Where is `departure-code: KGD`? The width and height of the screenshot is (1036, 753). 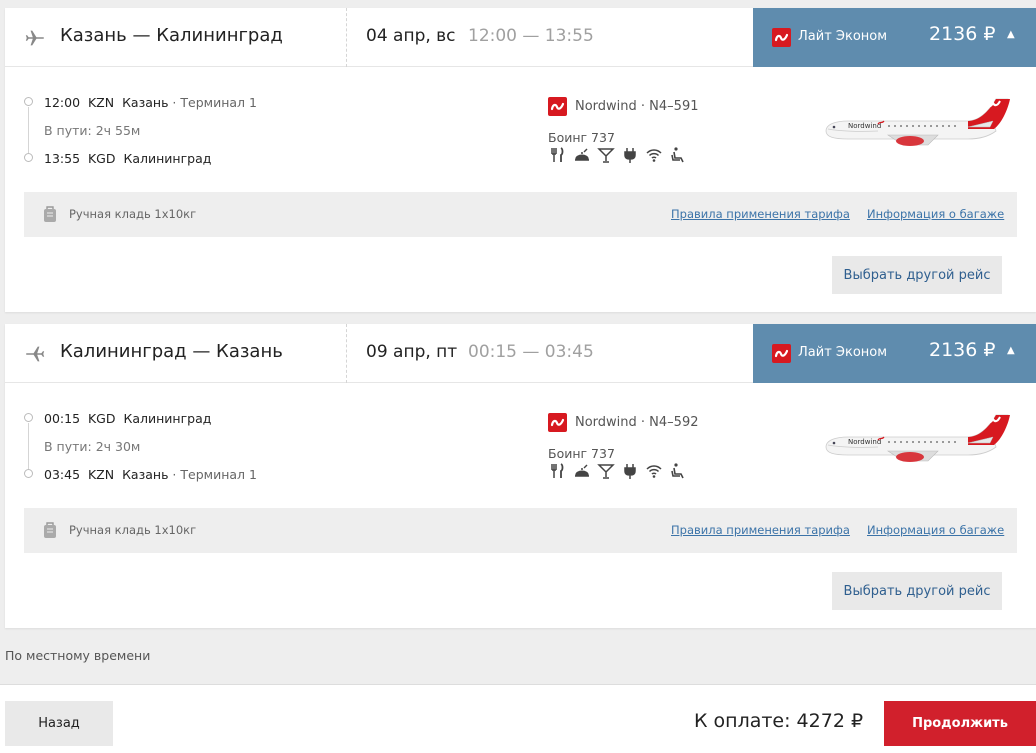 departure-code: KGD is located at coordinates (101, 418).